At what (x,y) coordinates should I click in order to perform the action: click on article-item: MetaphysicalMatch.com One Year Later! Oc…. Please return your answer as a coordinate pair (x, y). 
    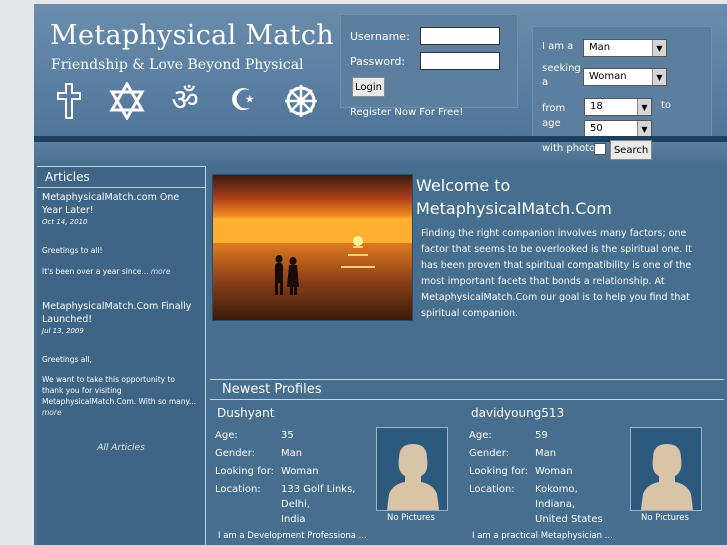
    Looking at the image, I should click on (119, 234).